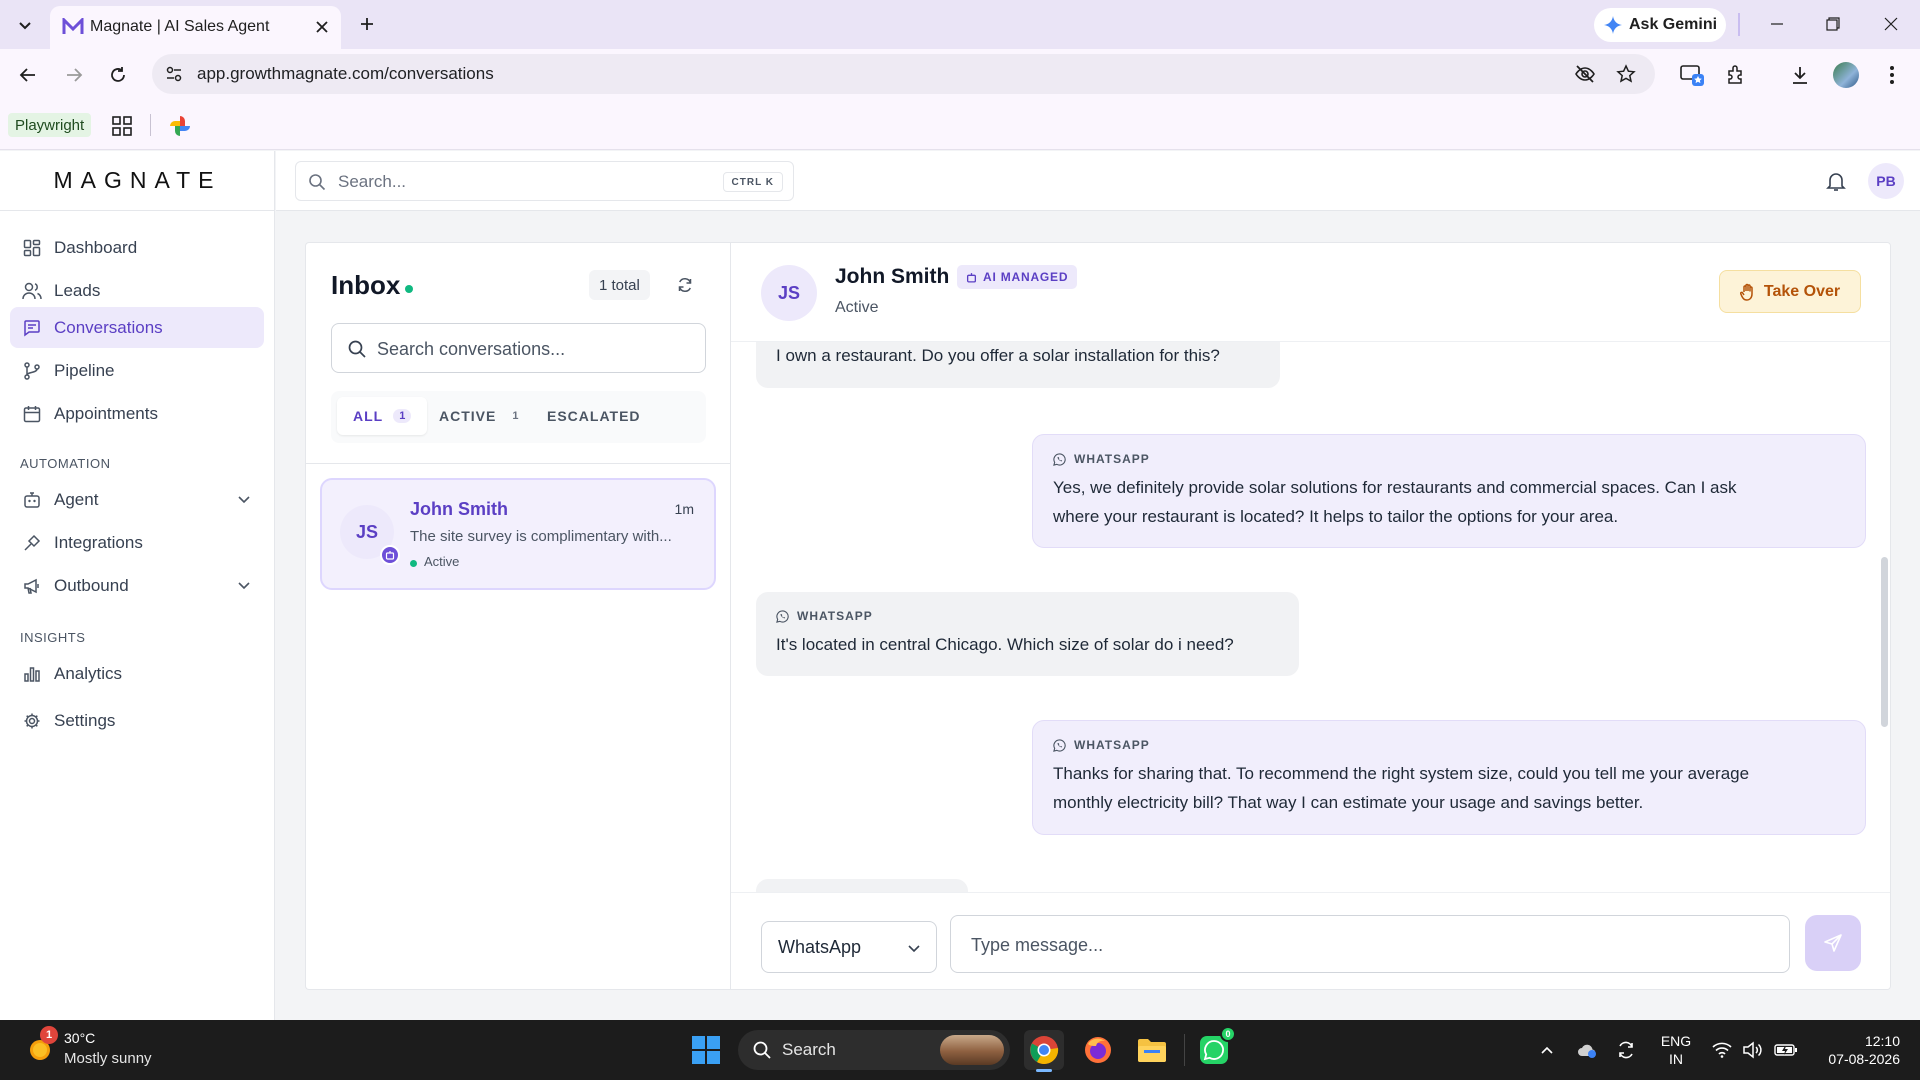  I want to click on sync-icon, so click(1626, 1050).